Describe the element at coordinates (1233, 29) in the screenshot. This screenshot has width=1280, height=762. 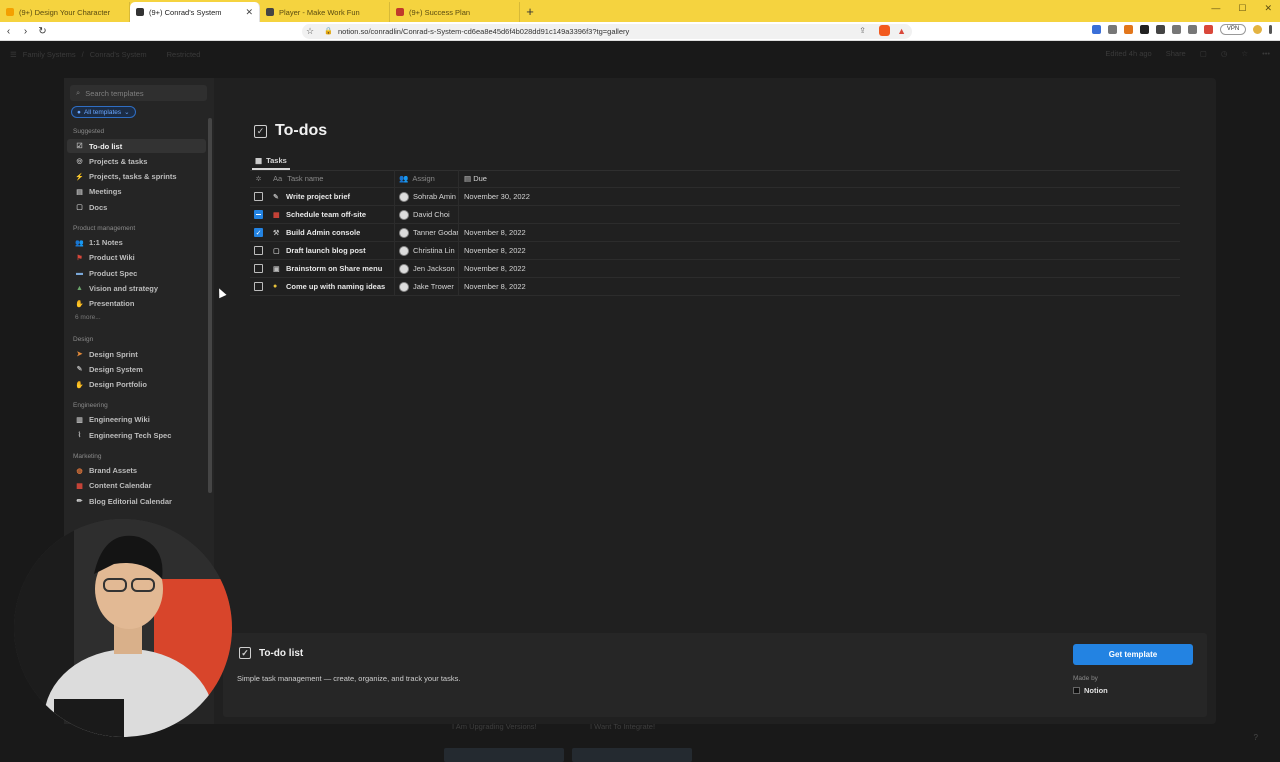
I see `vpn-button: VPN` at that location.